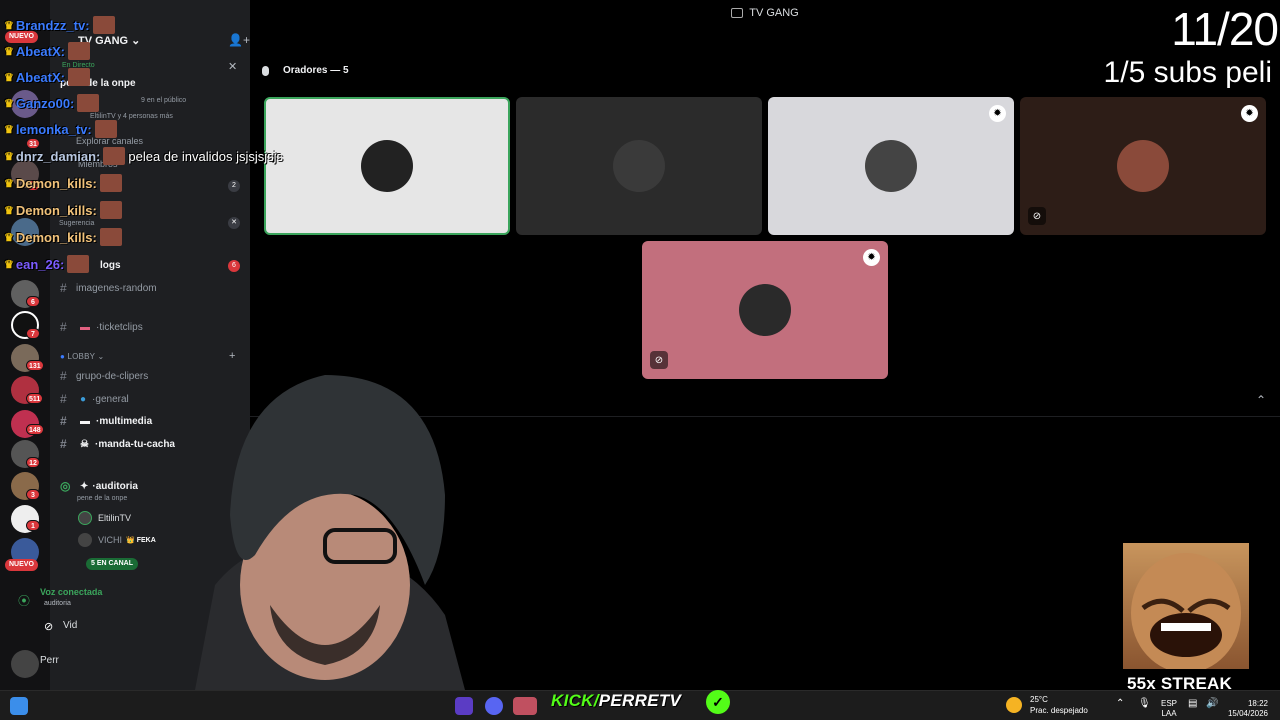  Describe the element at coordinates (65, 486) in the screenshot. I see `speaker-icon: ◎` at that location.